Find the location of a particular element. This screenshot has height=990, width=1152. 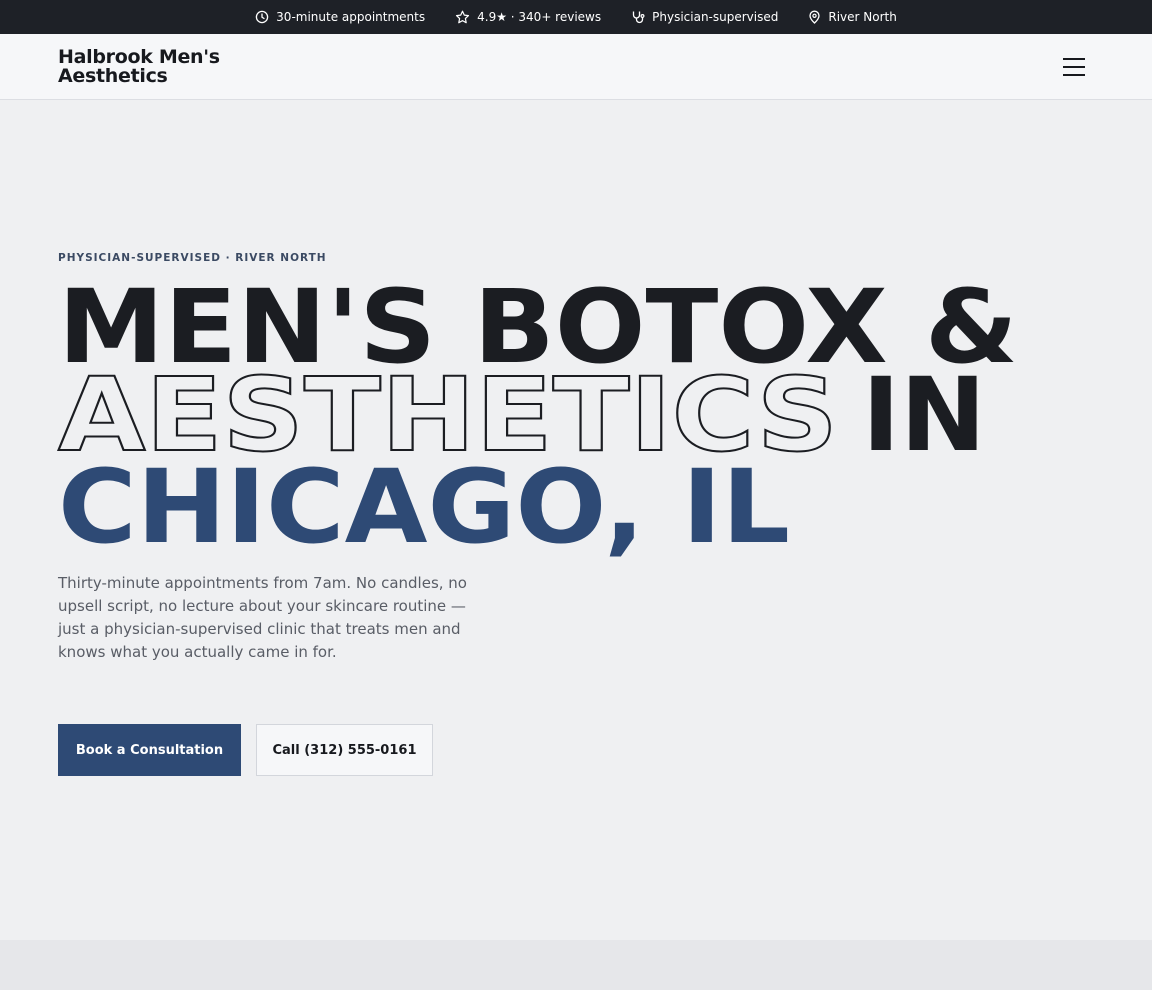

topbar-item-appointments: 30-minute appointments is located at coordinates (340, 17).